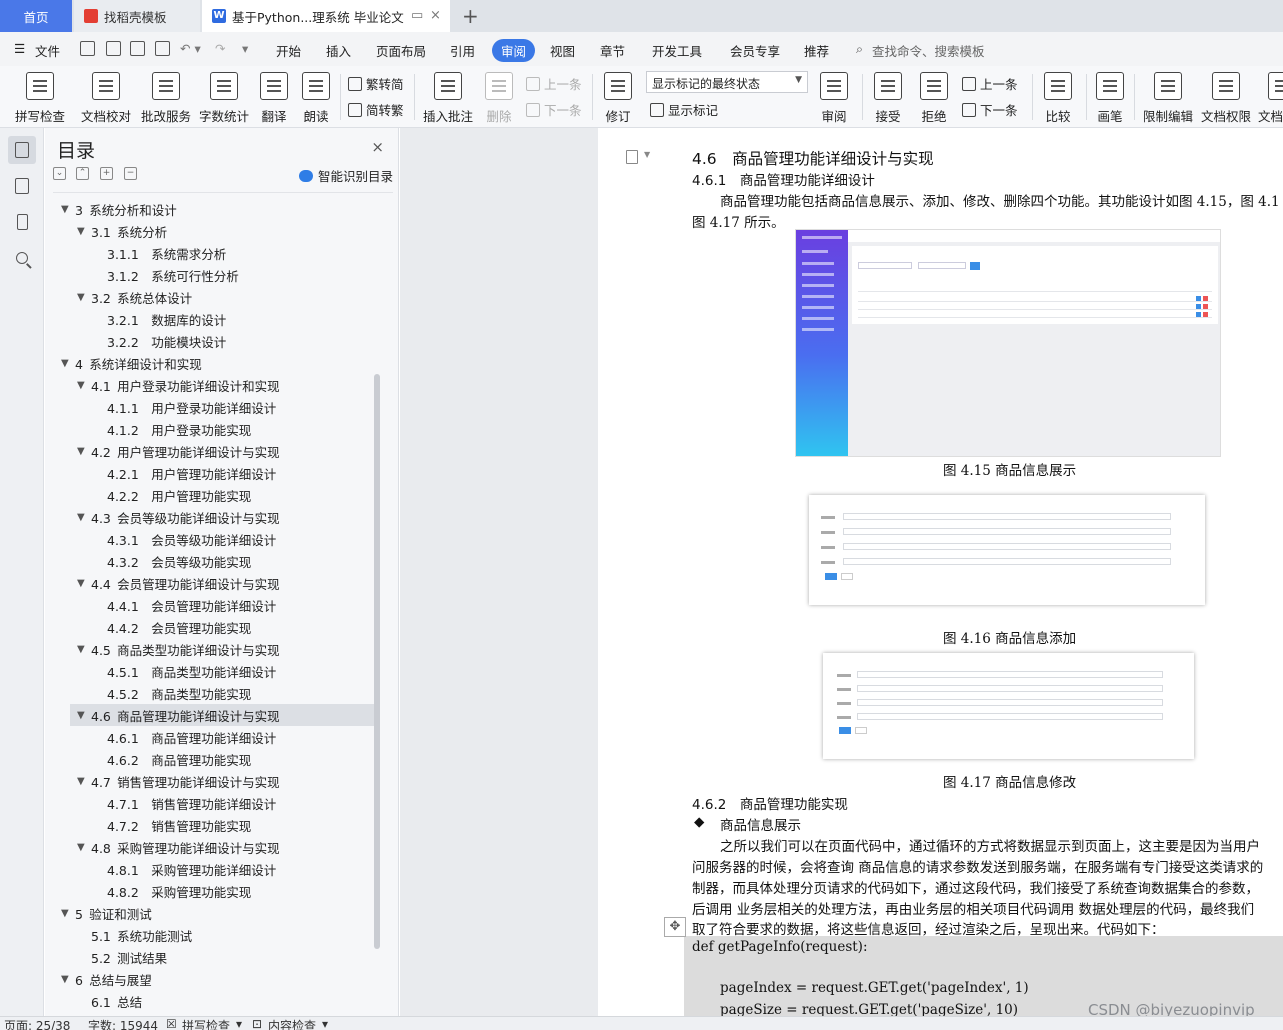 The image size is (1283, 1030). What do you see at coordinates (210, 275) in the screenshot?
I see `toc-item: 3.1.2 系统可行性分析` at bounding box center [210, 275].